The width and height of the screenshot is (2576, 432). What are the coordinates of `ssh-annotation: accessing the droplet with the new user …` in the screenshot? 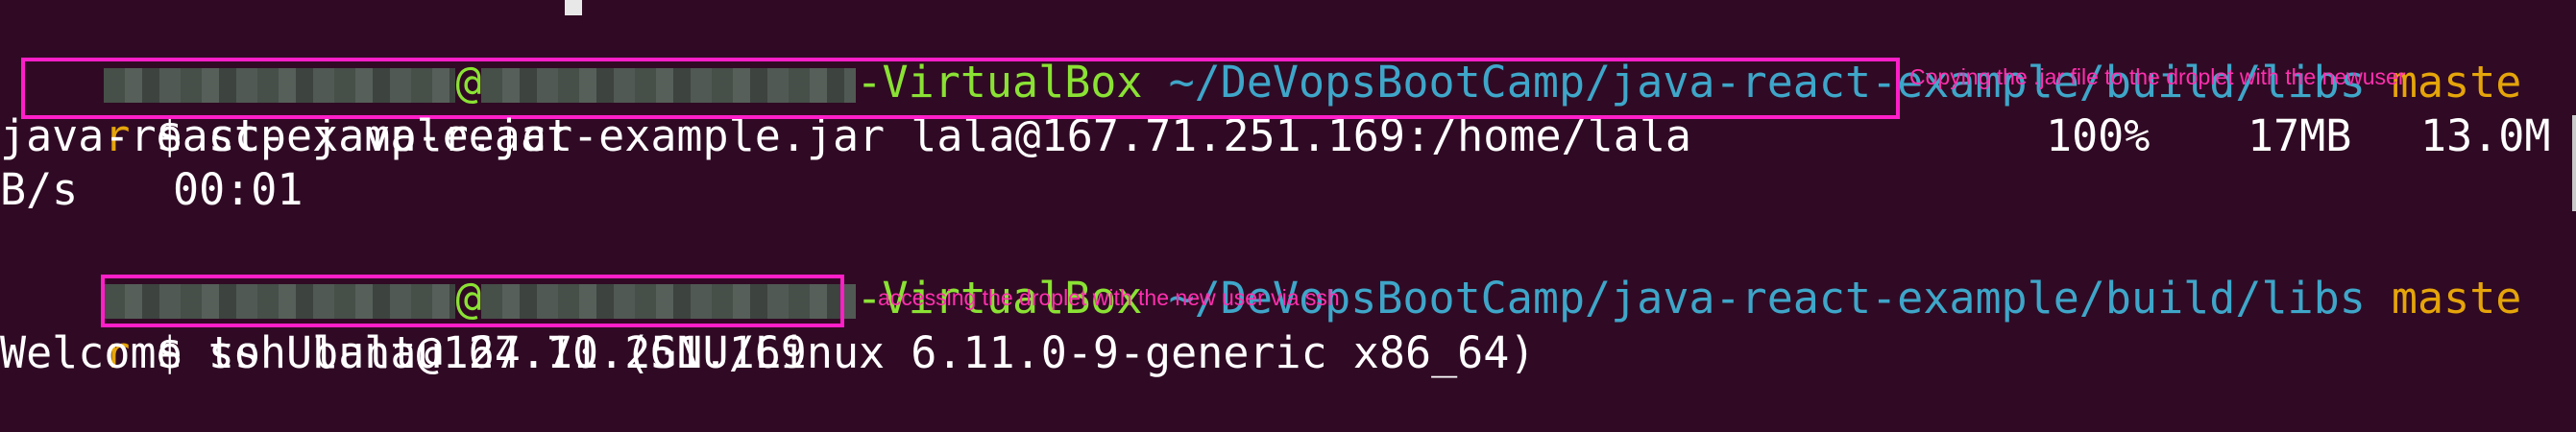 It's located at (1109, 297).